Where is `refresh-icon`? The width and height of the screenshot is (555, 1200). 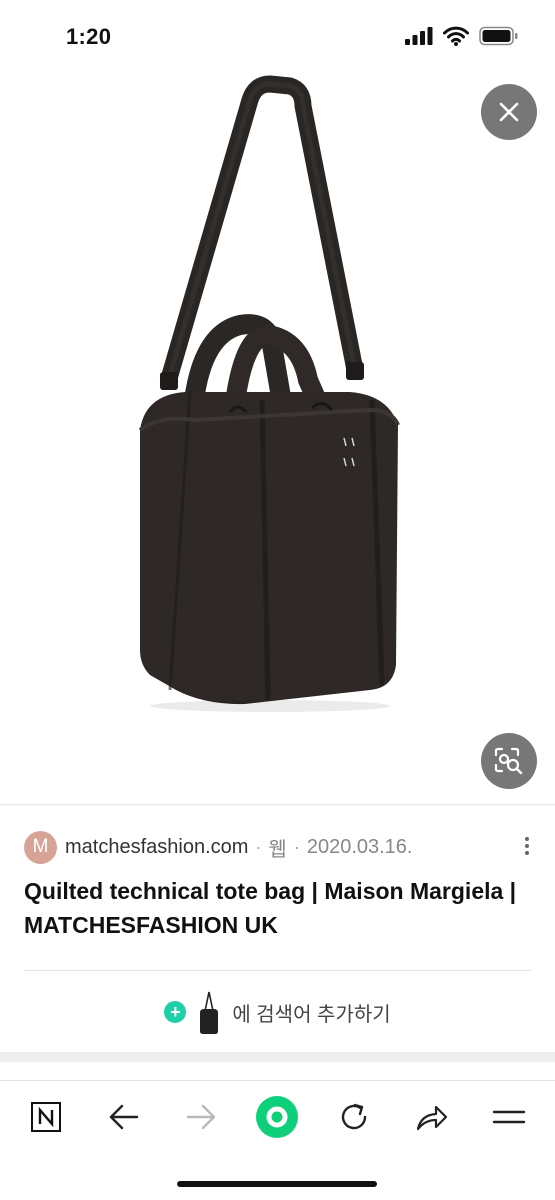 refresh-icon is located at coordinates (354, 1116).